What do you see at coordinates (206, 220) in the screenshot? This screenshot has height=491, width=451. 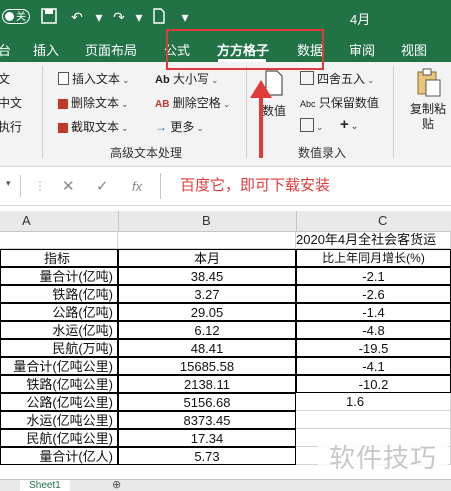 I see `column-header-b: B` at bounding box center [206, 220].